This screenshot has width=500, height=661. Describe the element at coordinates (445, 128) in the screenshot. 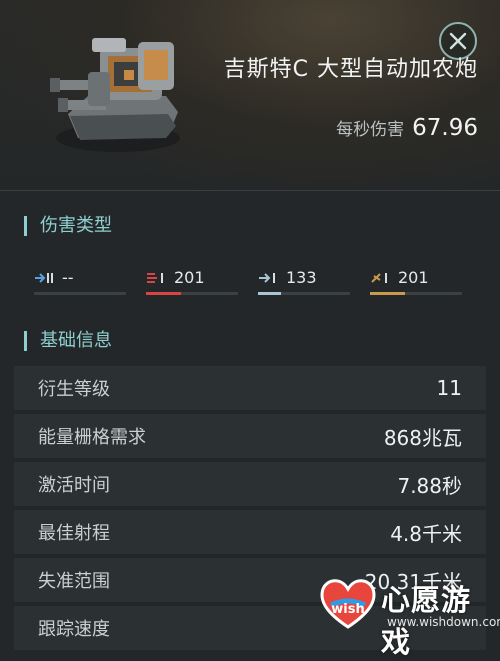

I see `dps-value: 67.96` at that location.